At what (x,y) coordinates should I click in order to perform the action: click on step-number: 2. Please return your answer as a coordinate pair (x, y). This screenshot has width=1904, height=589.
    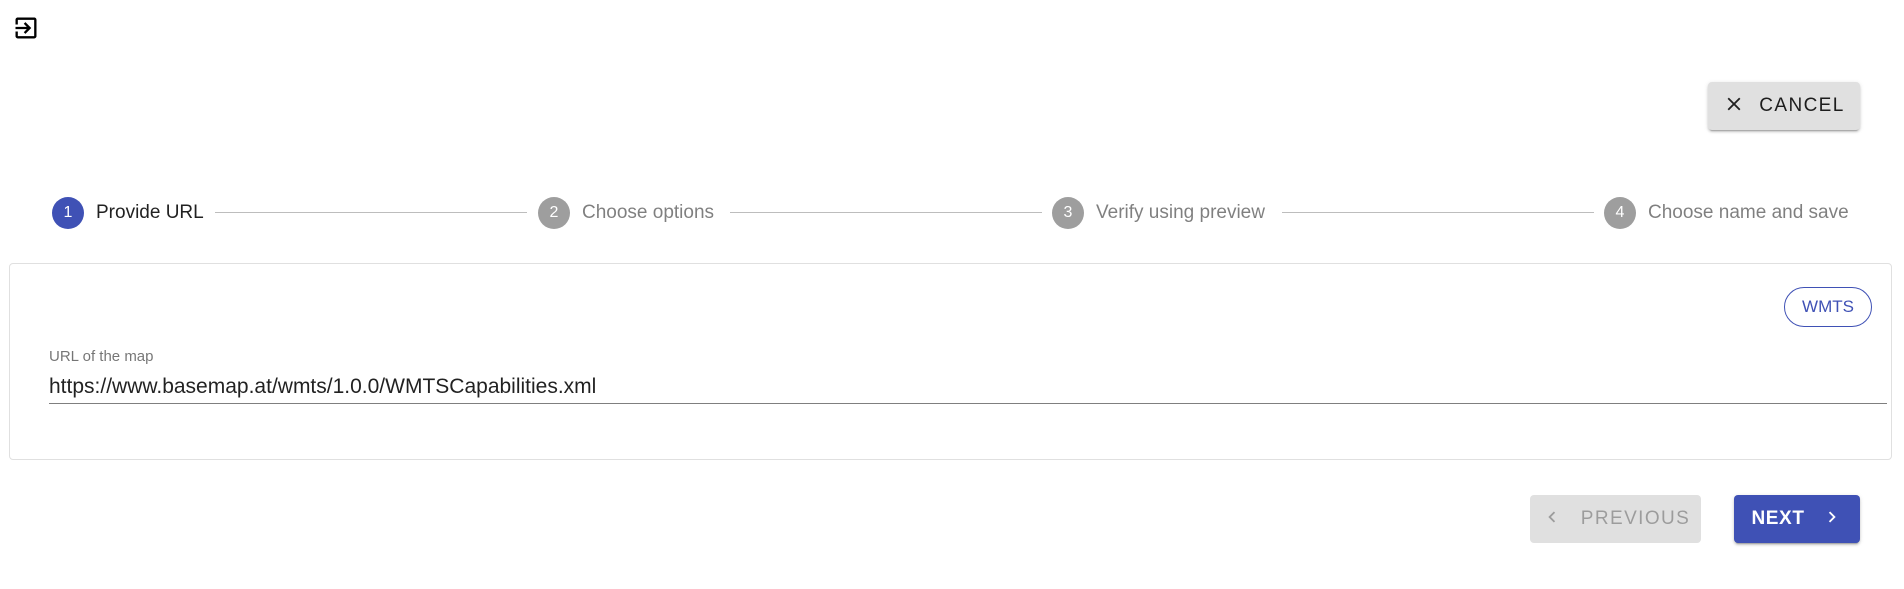
    Looking at the image, I should click on (554, 213).